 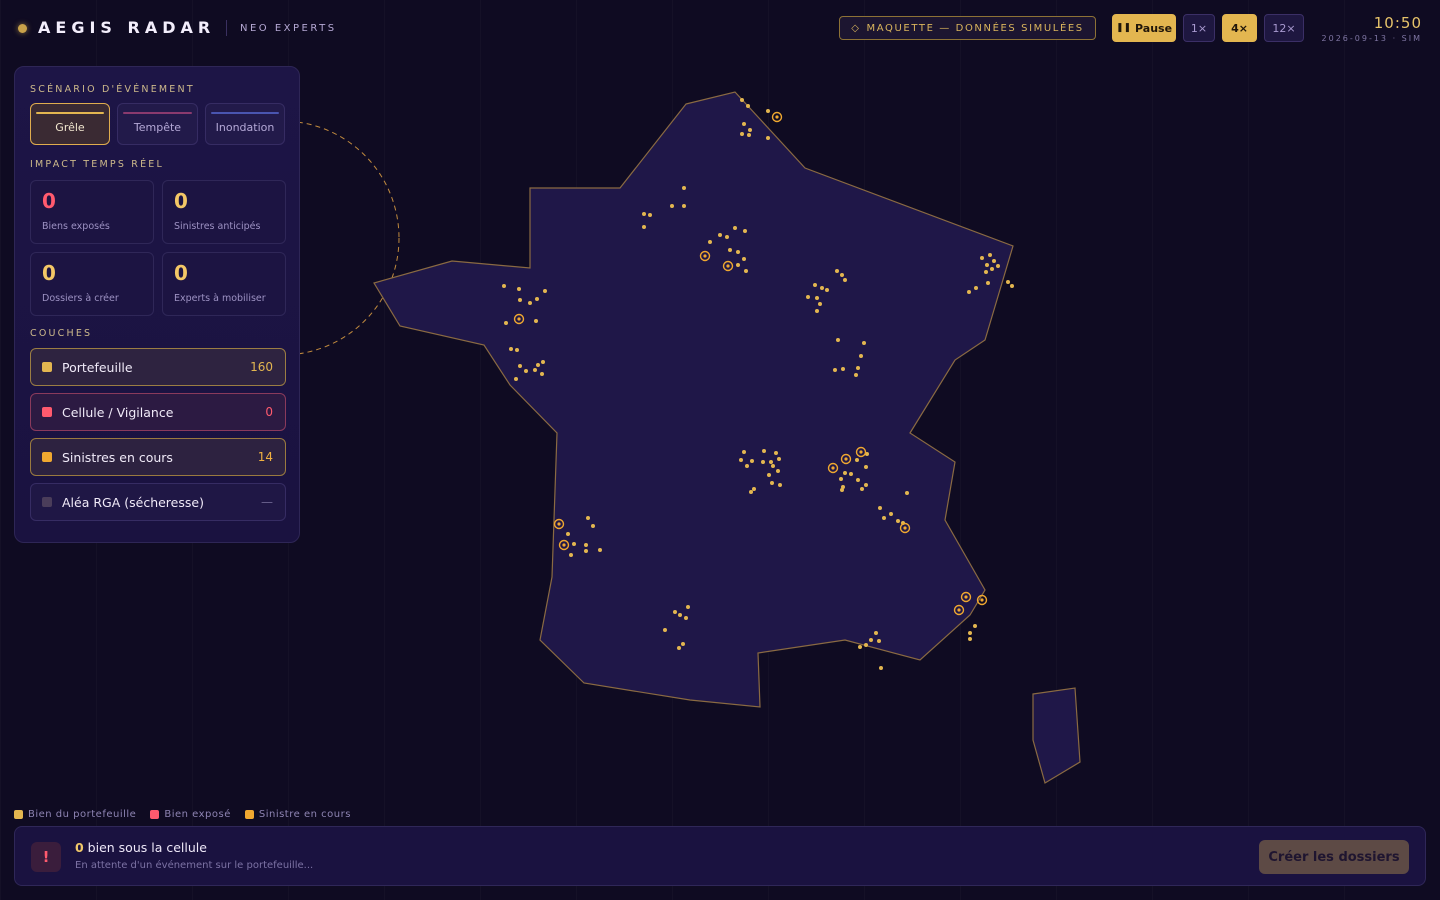 I want to click on layer-toggle-portefeuille: Portefeuille 160, so click(x=158, y=367).